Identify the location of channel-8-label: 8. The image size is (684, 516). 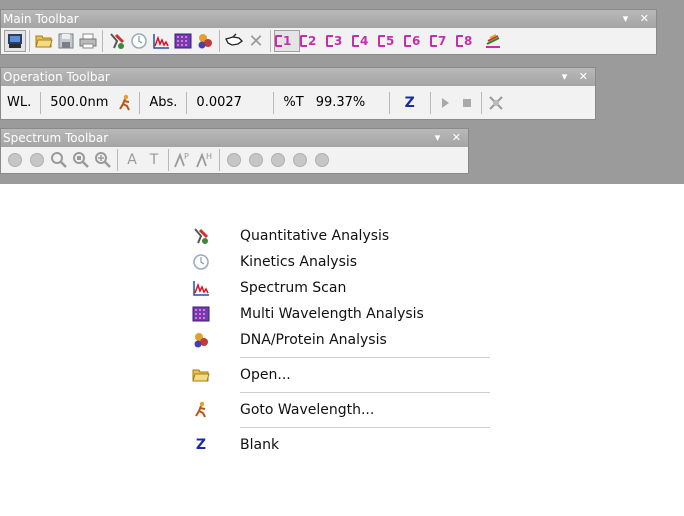
(468, 41).